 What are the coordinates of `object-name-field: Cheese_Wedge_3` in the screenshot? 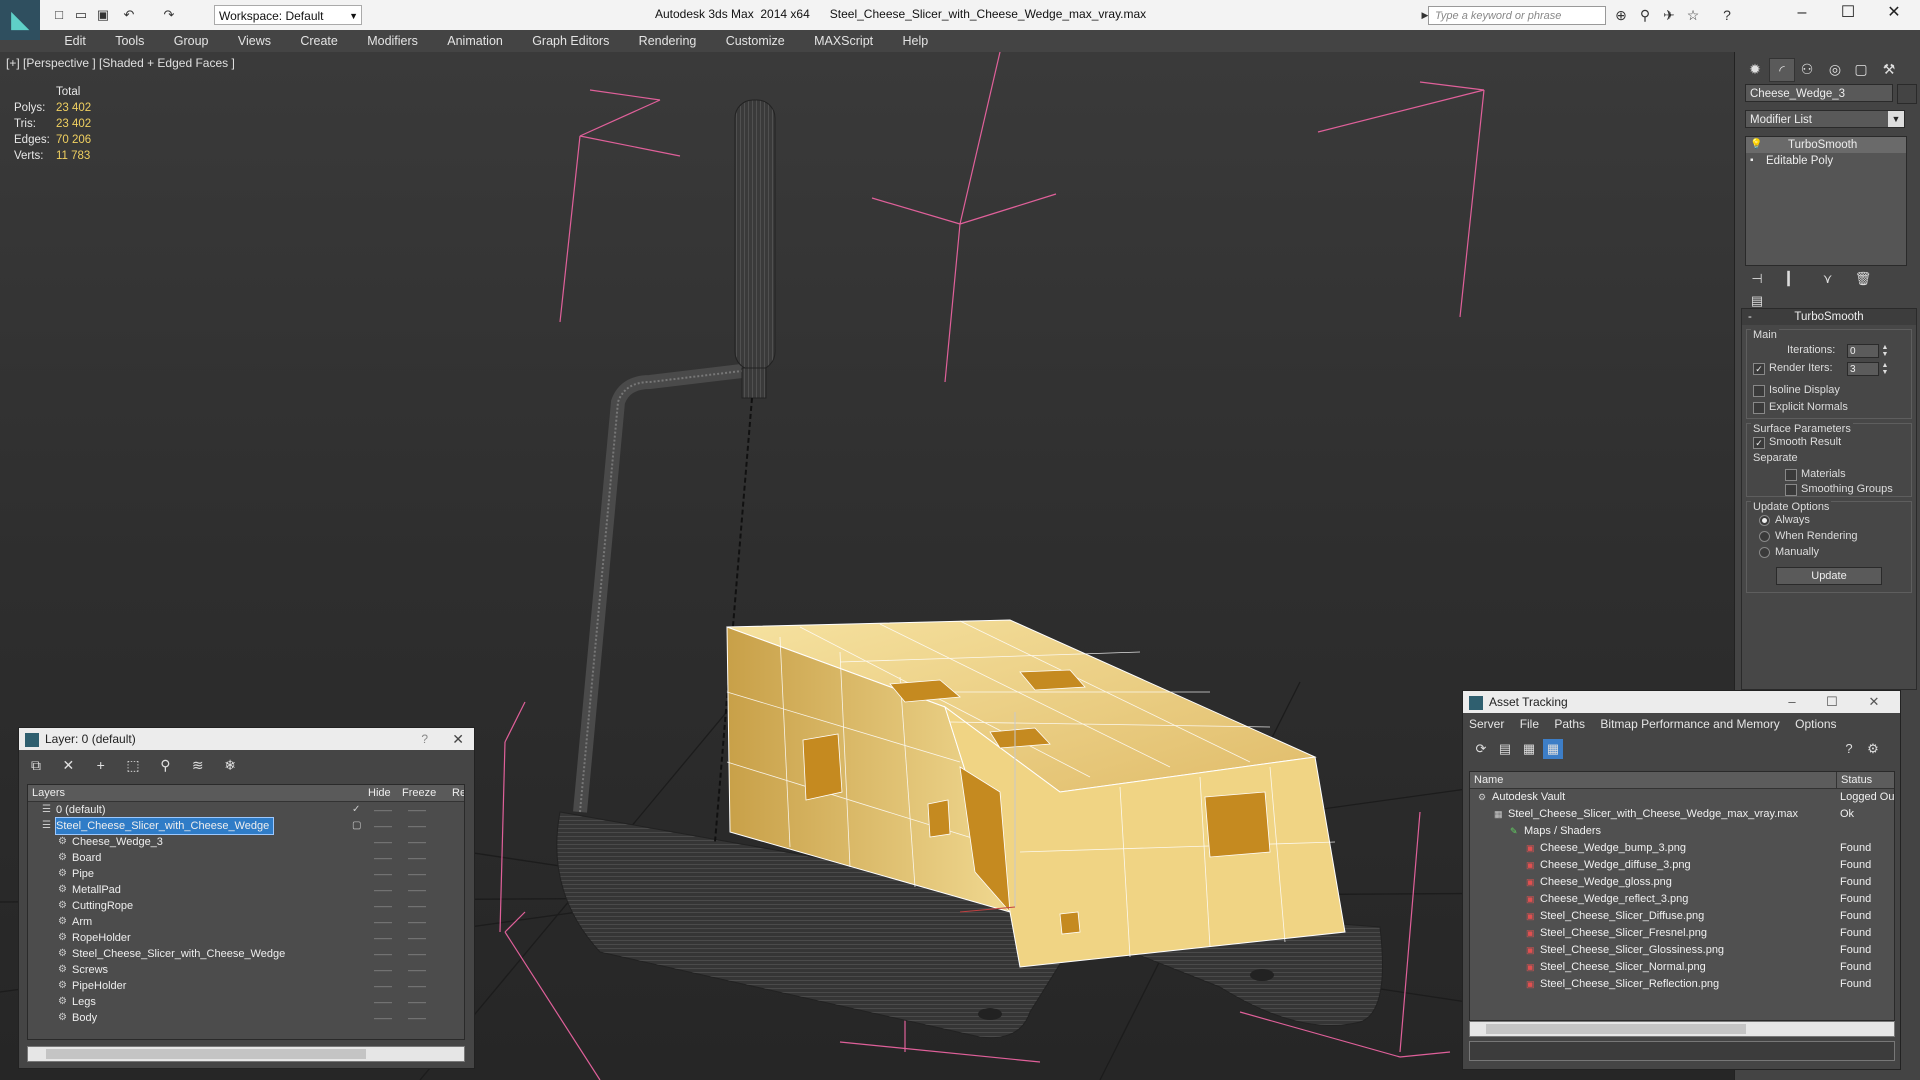 It's located at (1819, 93).